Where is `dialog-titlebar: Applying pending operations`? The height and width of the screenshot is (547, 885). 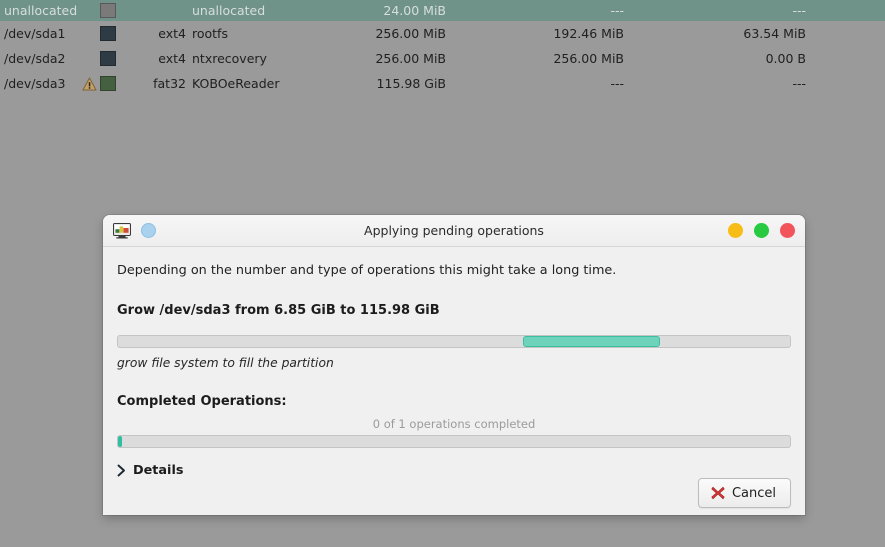
dialog-titlebar: Applying pending operations is located at coordinates (454, 231).